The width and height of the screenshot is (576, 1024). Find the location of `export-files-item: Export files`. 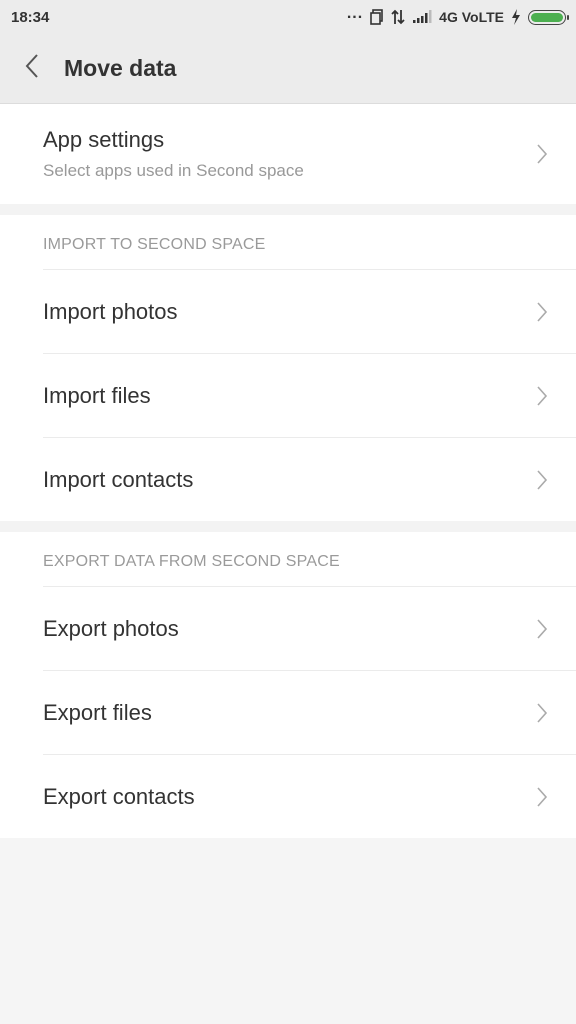

export-files-item: Export files is located at coordinates (309, 712).